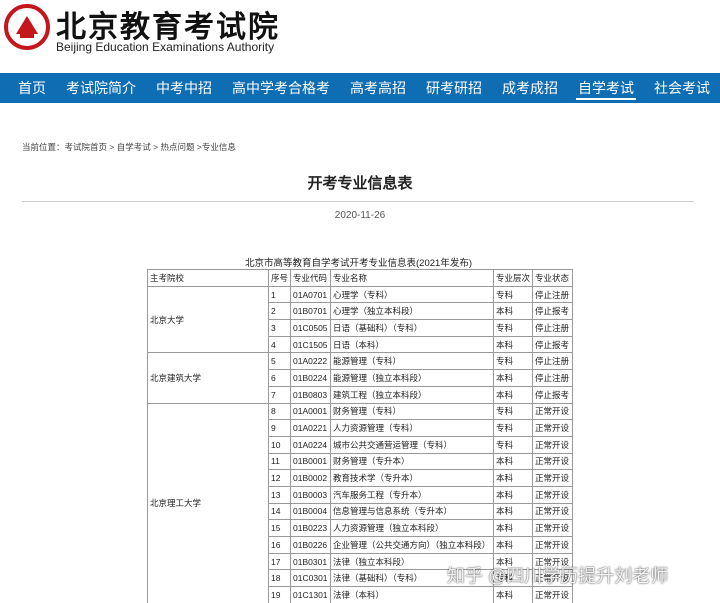  Describe the element at coordinates (412, 311) in the screenshot. I see `name-cell: 心理学（独立本科段）` at that location.